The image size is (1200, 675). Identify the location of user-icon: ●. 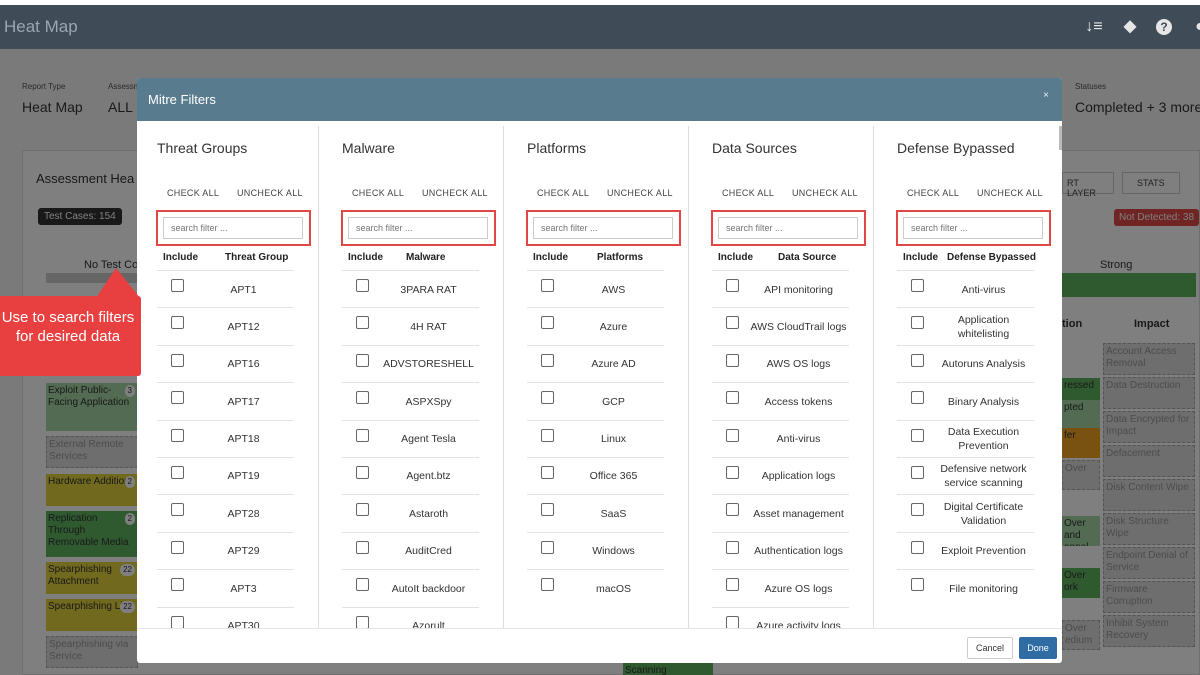
(1195, 27).